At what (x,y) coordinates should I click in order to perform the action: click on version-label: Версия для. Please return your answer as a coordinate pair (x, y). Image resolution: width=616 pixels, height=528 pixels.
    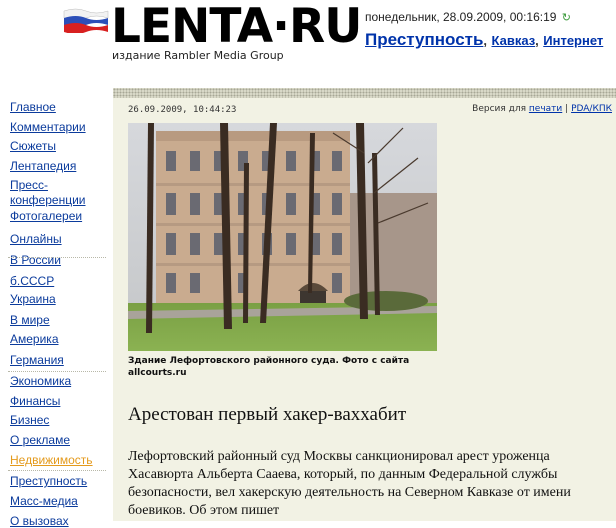
    Looking at the image, I should click on (499, 109).